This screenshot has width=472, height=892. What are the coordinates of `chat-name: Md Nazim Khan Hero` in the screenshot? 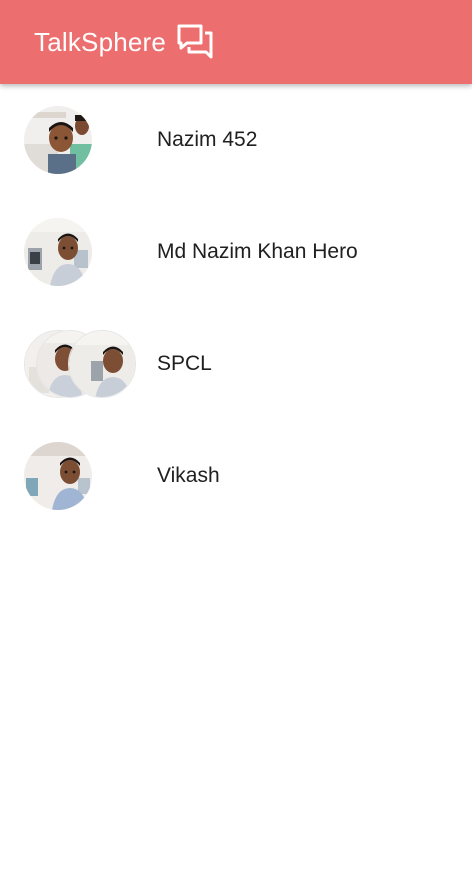 It's located at (257, 251).